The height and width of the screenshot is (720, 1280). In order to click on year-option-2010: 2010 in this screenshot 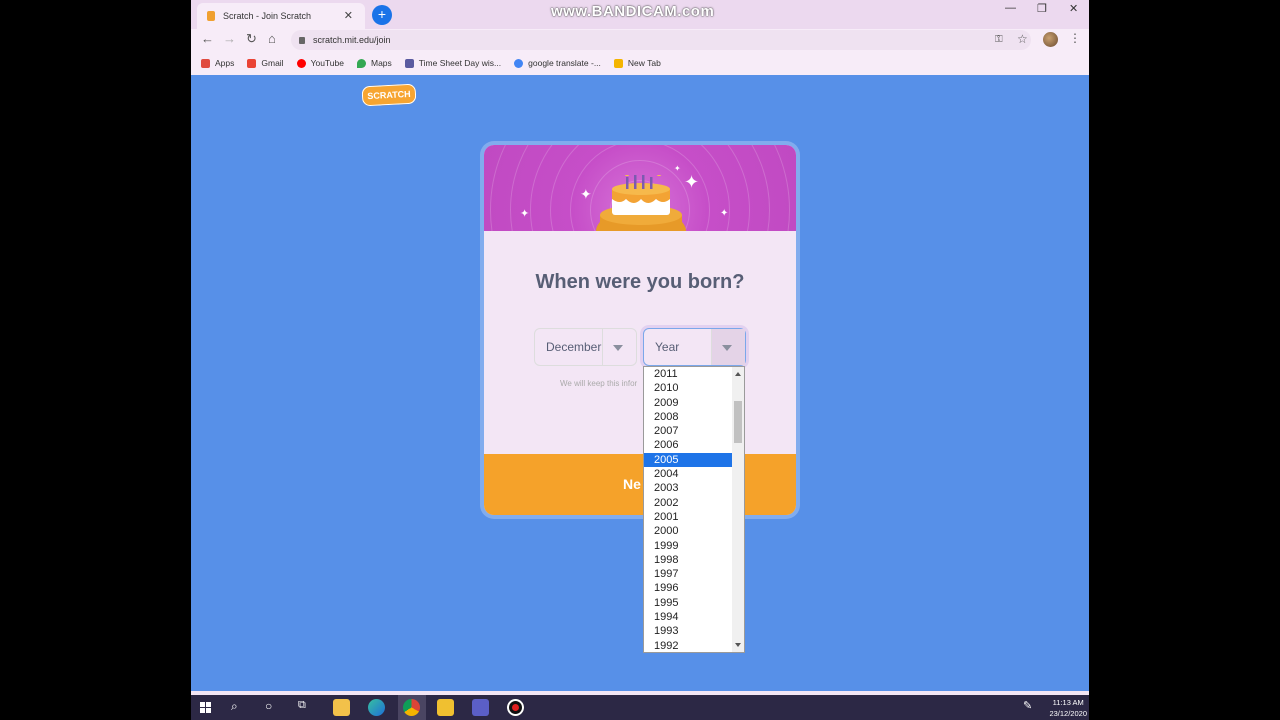, I will do `click(688, 388)`.